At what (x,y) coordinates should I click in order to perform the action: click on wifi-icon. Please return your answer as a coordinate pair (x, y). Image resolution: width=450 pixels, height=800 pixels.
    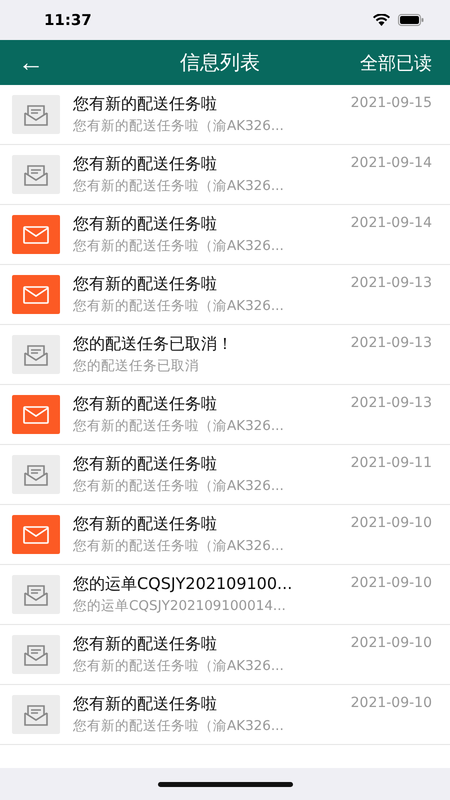
    Looking at the image, I should click on (381, 20).